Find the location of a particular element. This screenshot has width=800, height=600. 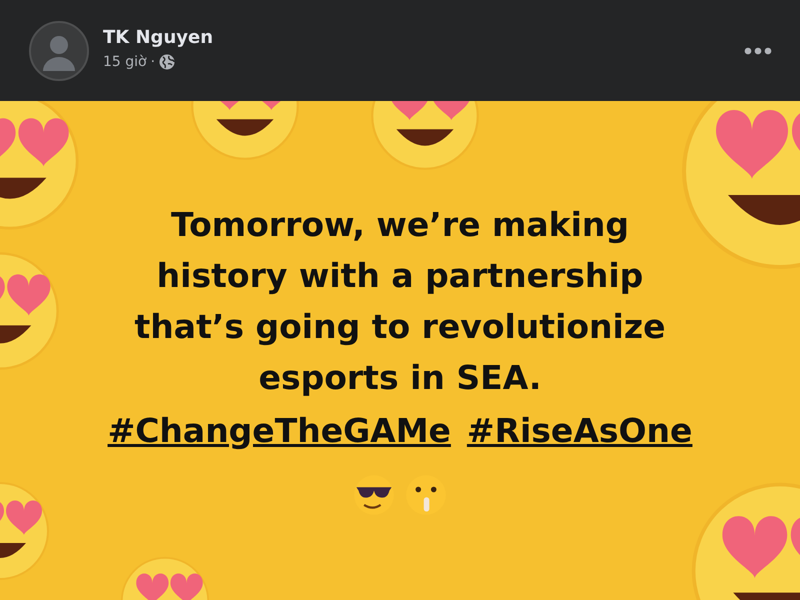

hashtag-link: #ChangeTheGAMe is located at coordinates (279, 431).